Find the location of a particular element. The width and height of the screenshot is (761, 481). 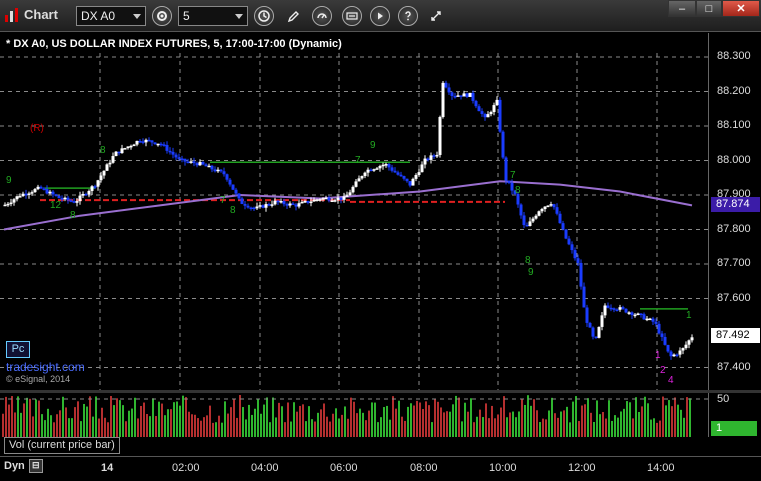

link-button is located at coordinates (436, 16).